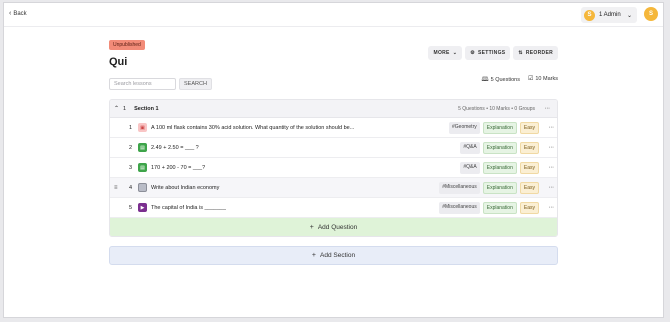 This screenshot has height=322, width=670. Describe the element at coordinates (589, 15) in the screenshot. I see `admin-avatar: S` at that location.